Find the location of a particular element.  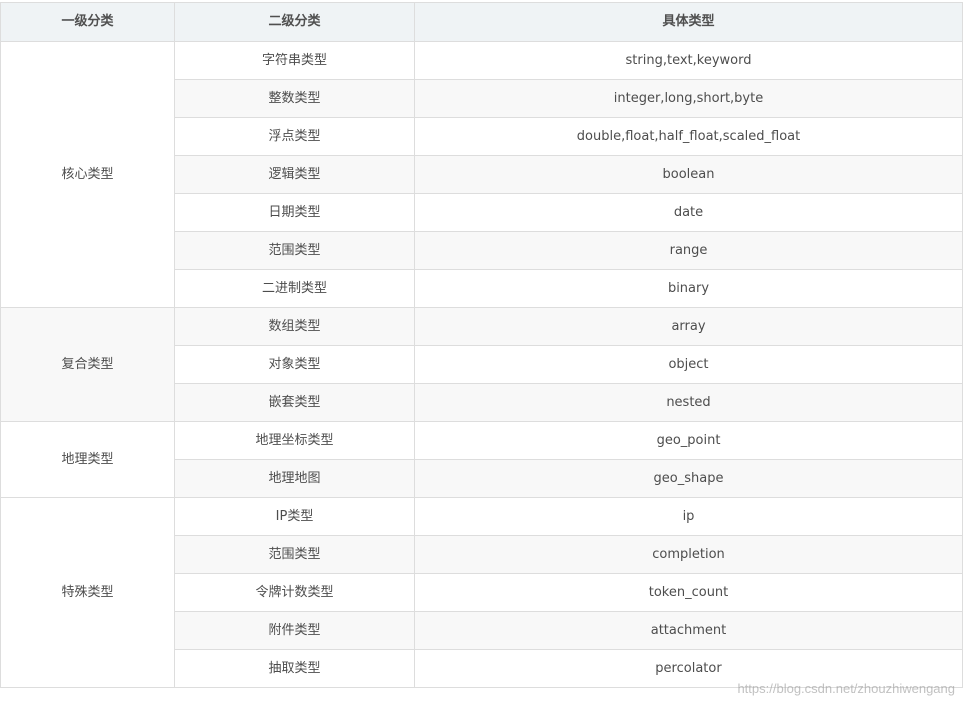

concrete-type-cell: percolator is located at coordinates (688, 668).